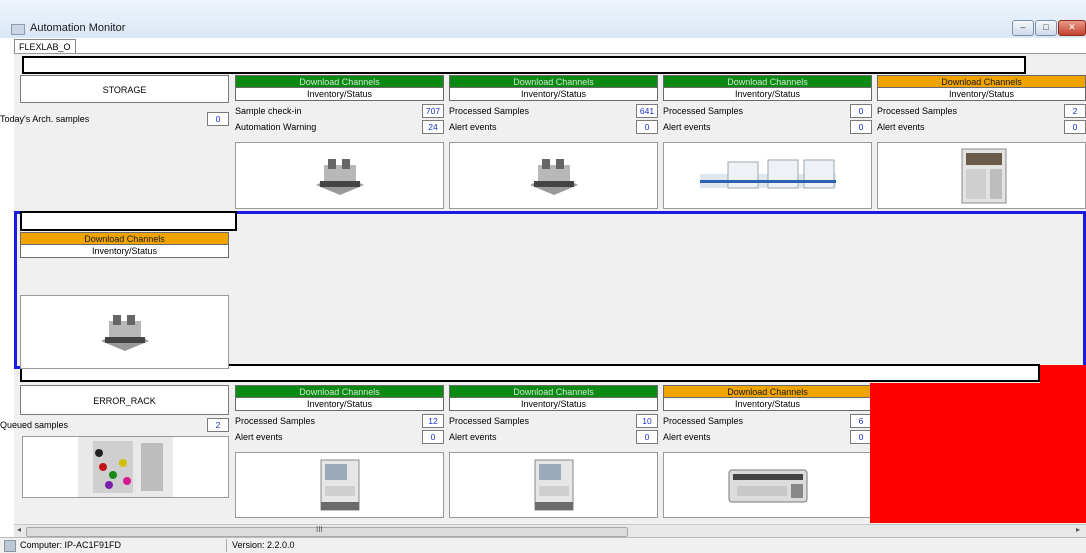  Describe the element at coordinates (276, 127) in the screenshot. I see `metric-label: Automation Warning` at that location.